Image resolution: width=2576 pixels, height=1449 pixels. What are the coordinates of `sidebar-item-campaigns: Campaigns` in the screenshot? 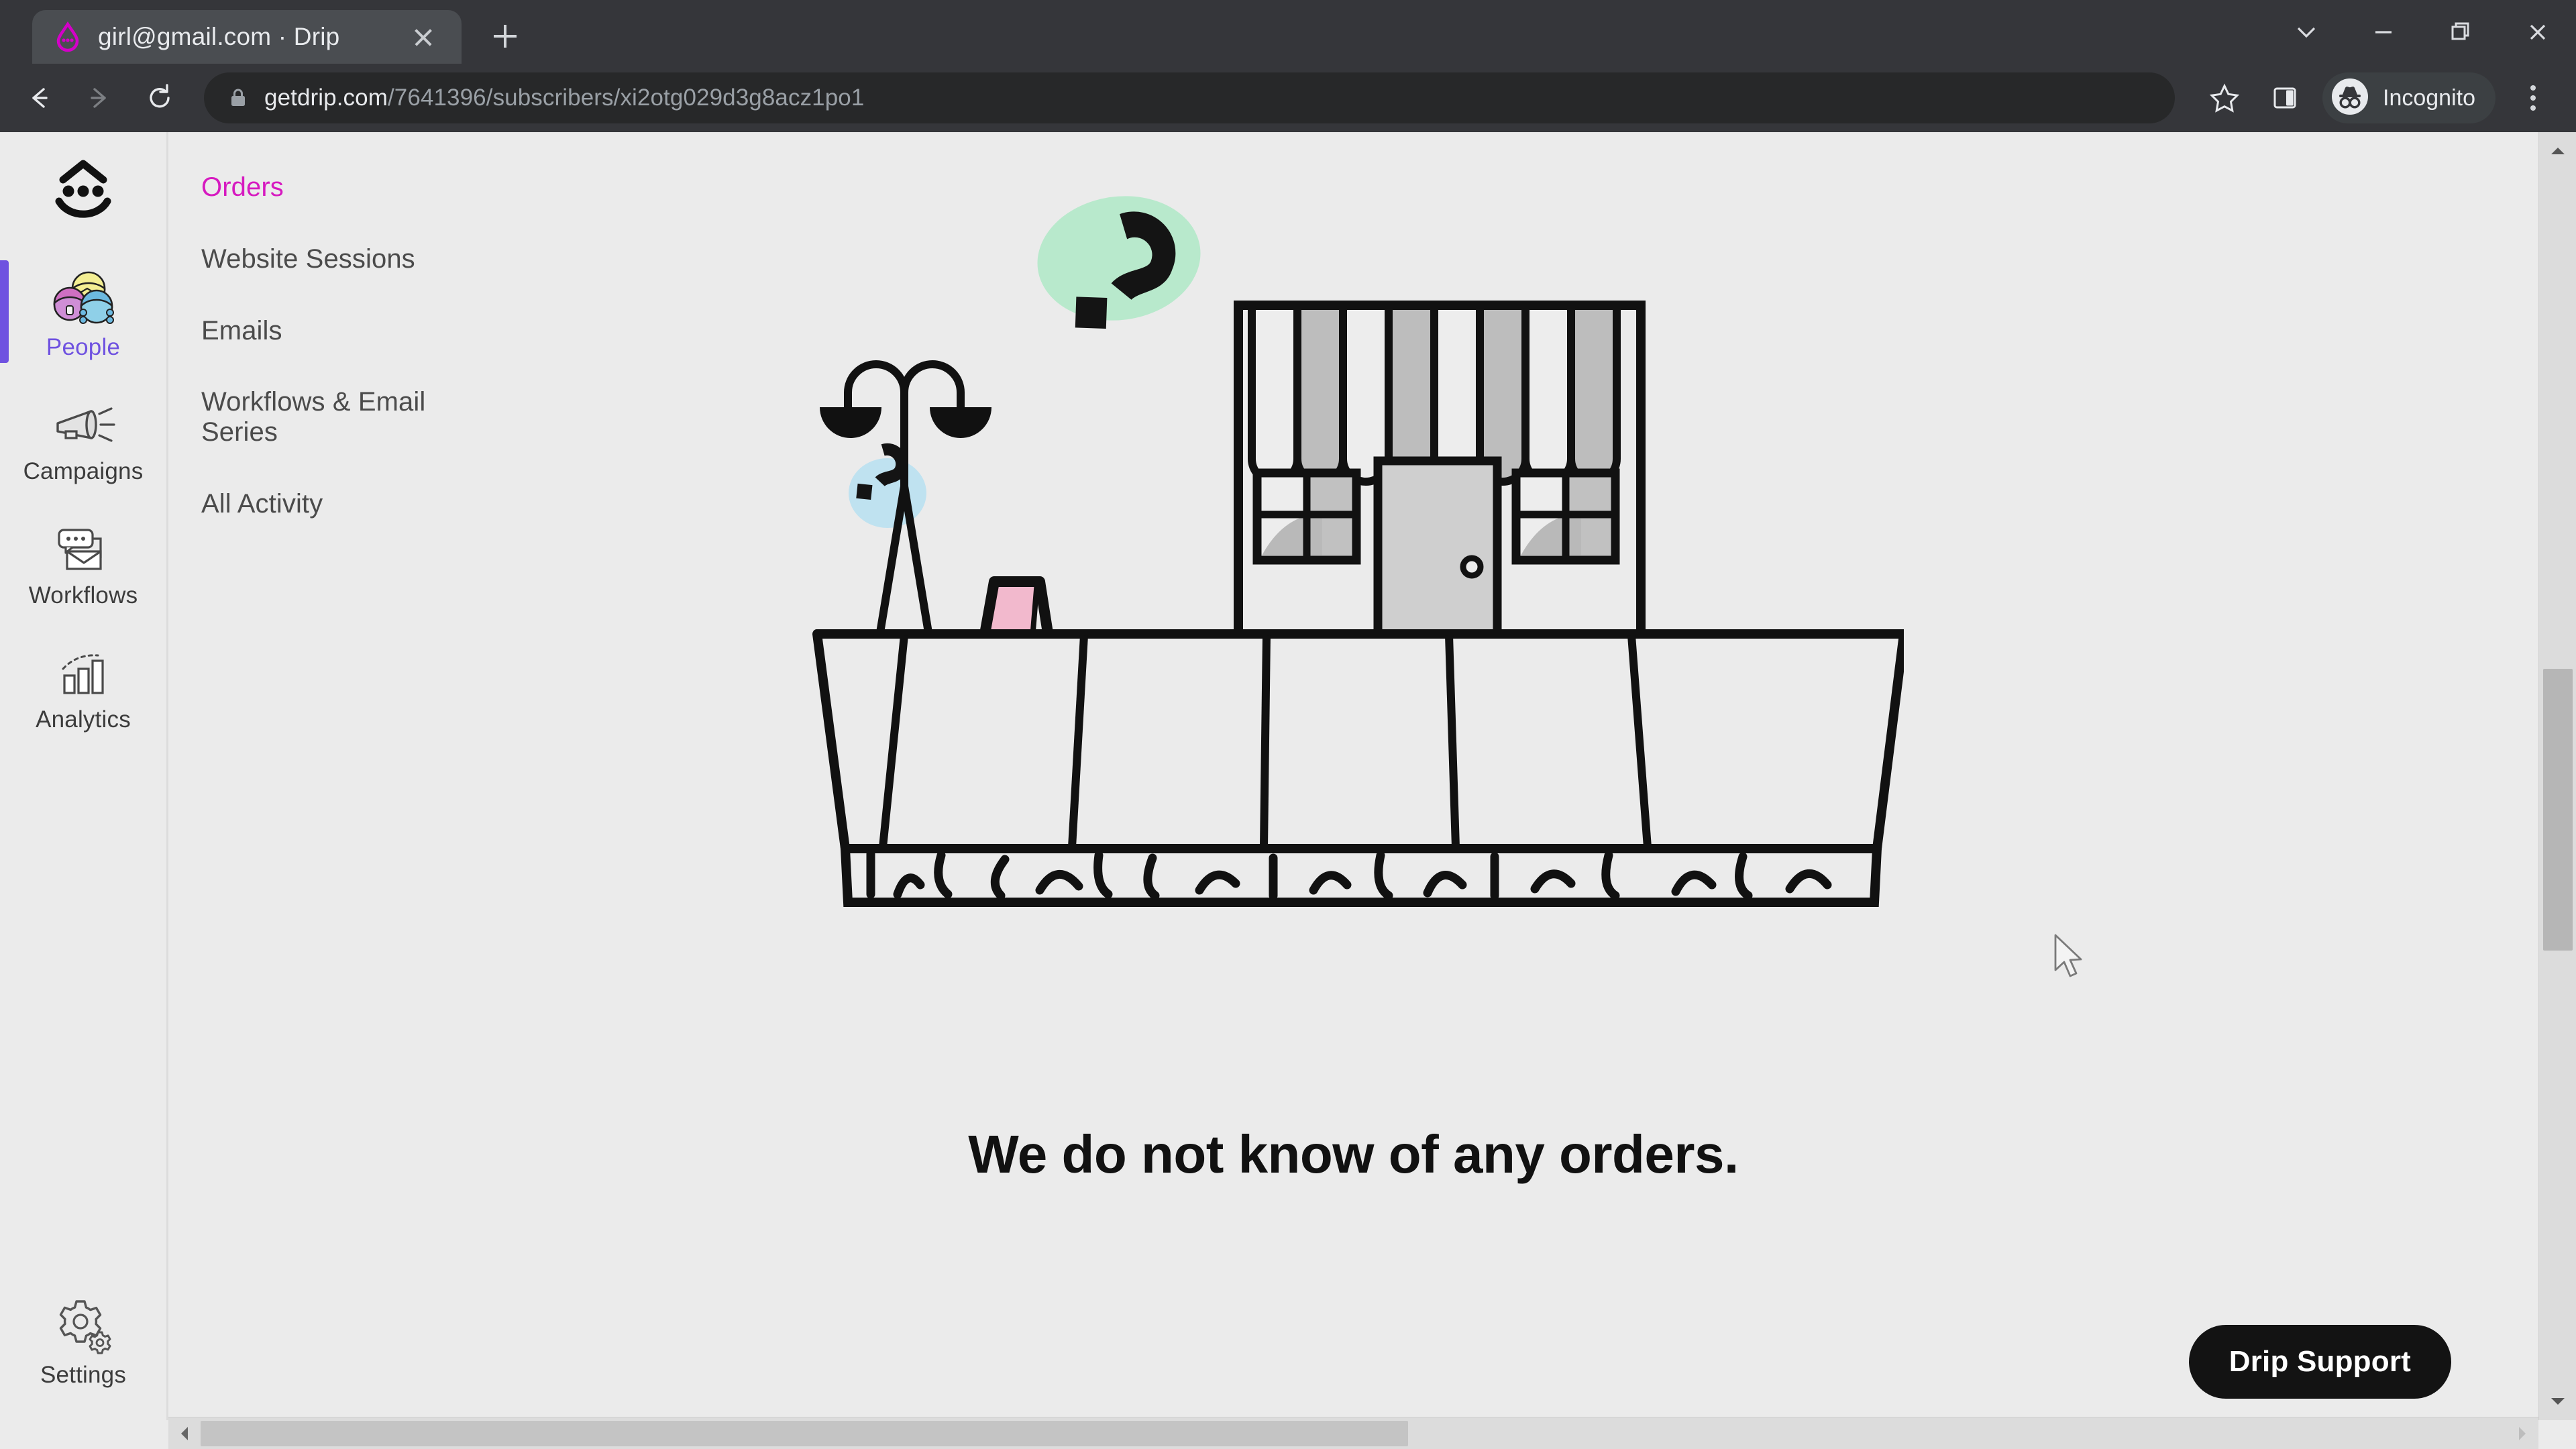 It's located at (83, 436).